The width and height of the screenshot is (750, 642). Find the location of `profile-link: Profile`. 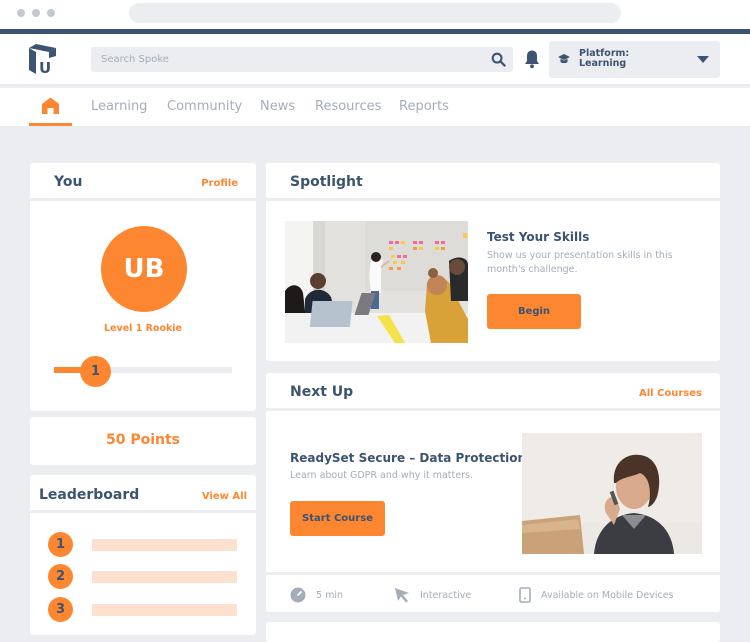

profile-link: Profile is located at coordinates (219, 183).